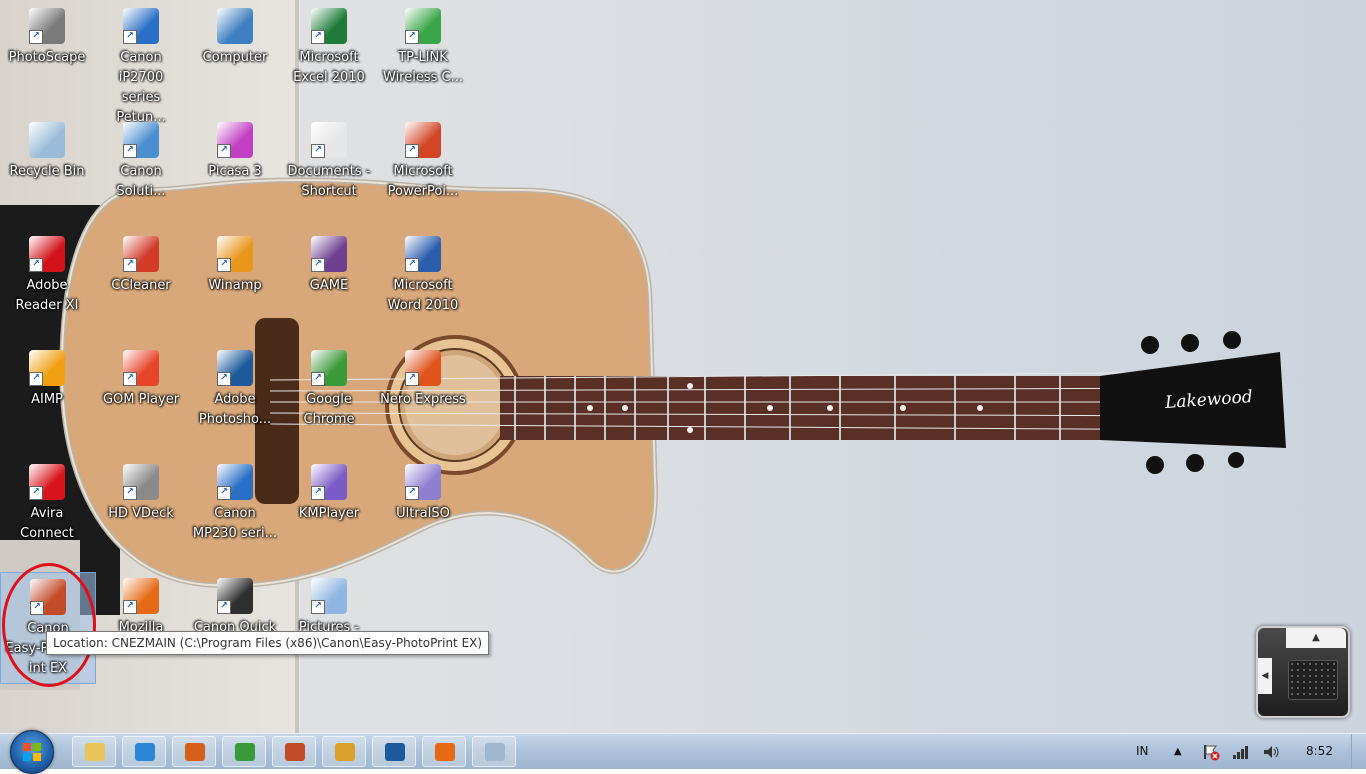  What do you see at coordinates (329, 409) in the screenshot?
I see `desktop-icon-label: Google Chrome` at bounding box center [329, 409].